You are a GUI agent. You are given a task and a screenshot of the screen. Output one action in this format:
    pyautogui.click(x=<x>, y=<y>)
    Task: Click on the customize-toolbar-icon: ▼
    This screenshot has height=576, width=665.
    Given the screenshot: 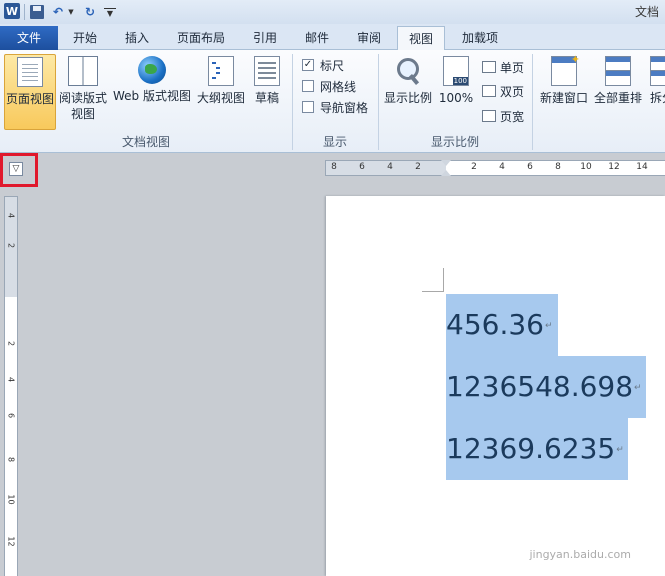 What is the action you would take?
    pyautogui.click(x=110, y=13)
    